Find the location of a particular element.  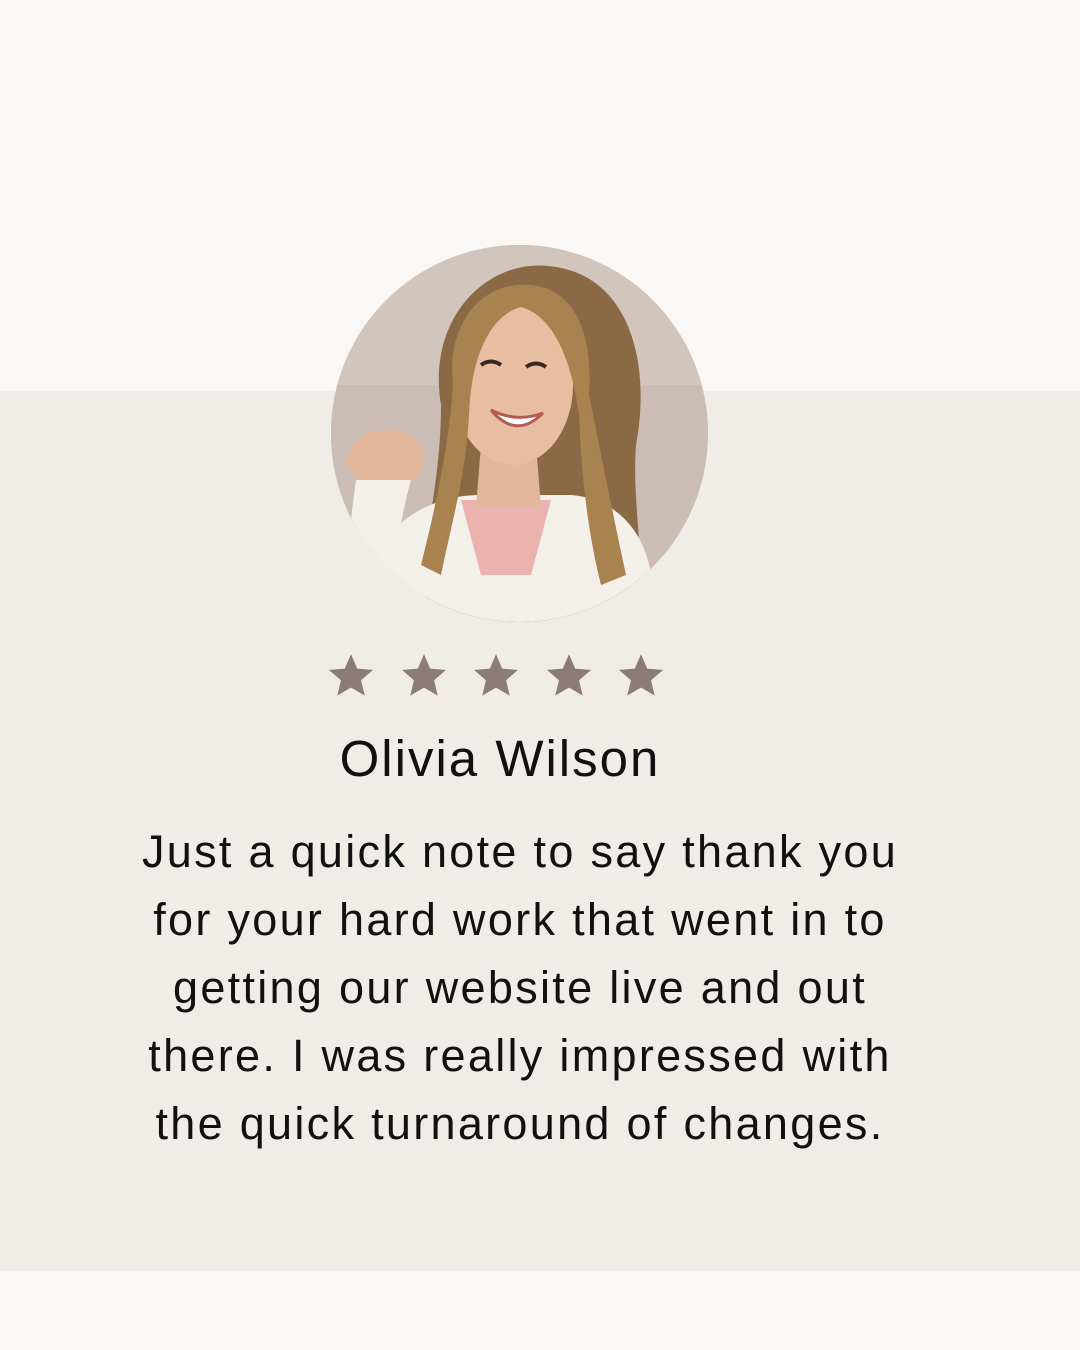

star-rating is located at coordinates (500, 676).